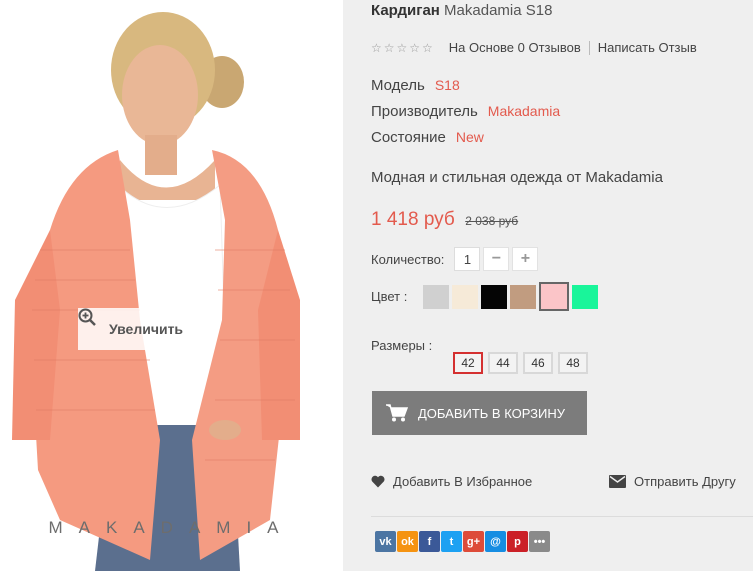 This screenshot has width=753, height=571. I want to click on quantity-plus-button: +, so click(525, 259).